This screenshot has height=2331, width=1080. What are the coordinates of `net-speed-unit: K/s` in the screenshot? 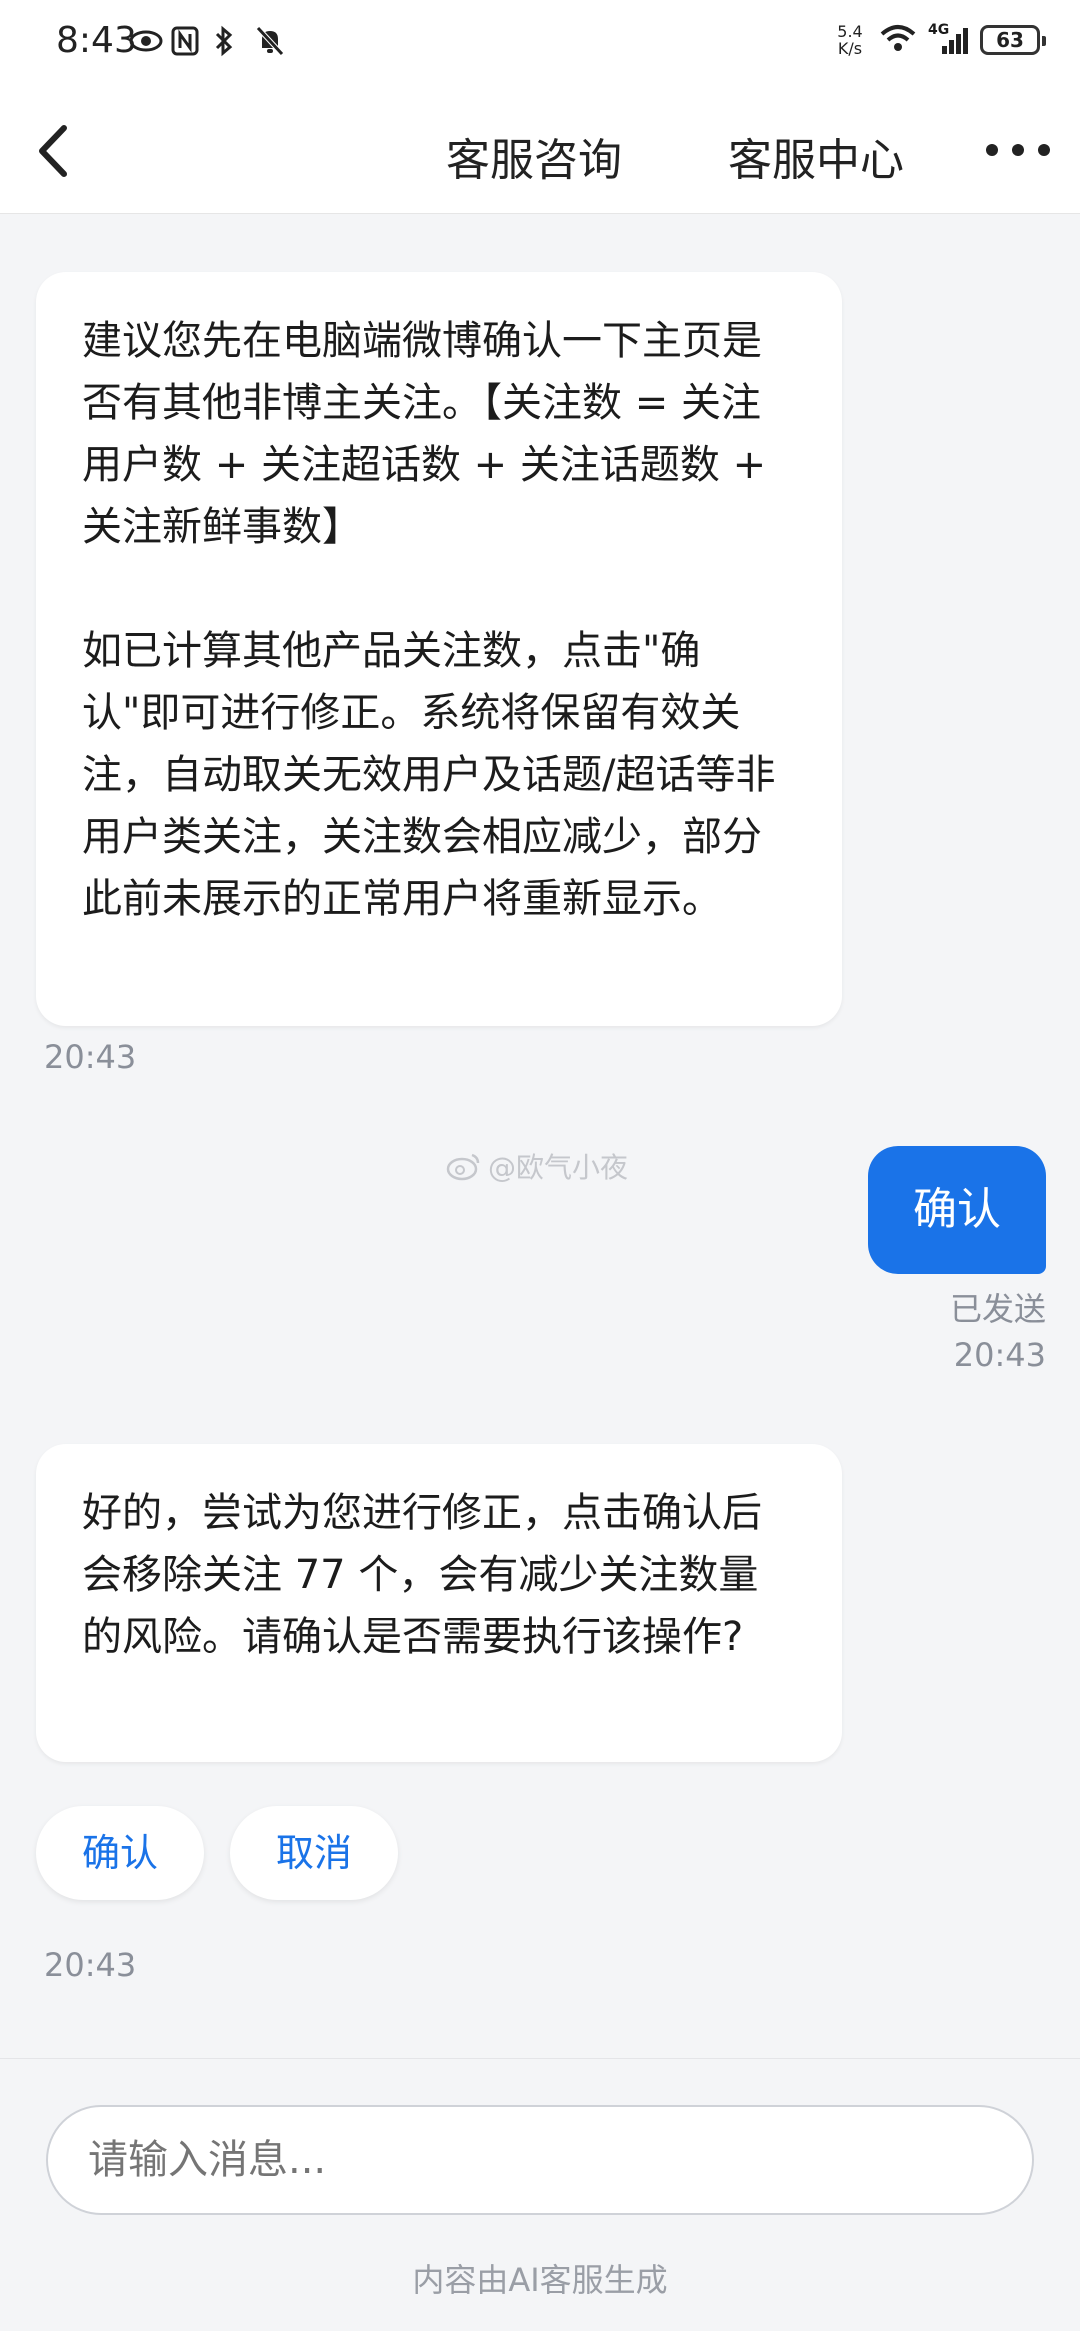 It's located at (850, 48).